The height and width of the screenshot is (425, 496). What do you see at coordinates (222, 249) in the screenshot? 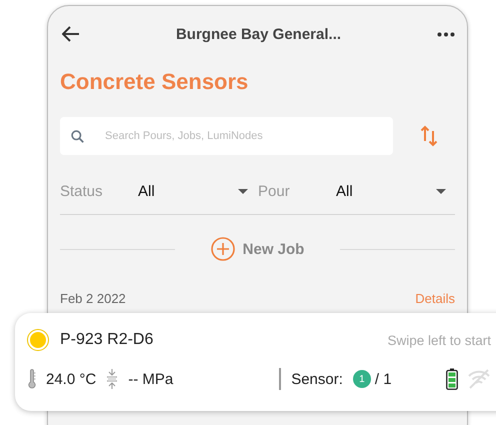
I see `plus-circle-icon` at bounding box center [222, 249].